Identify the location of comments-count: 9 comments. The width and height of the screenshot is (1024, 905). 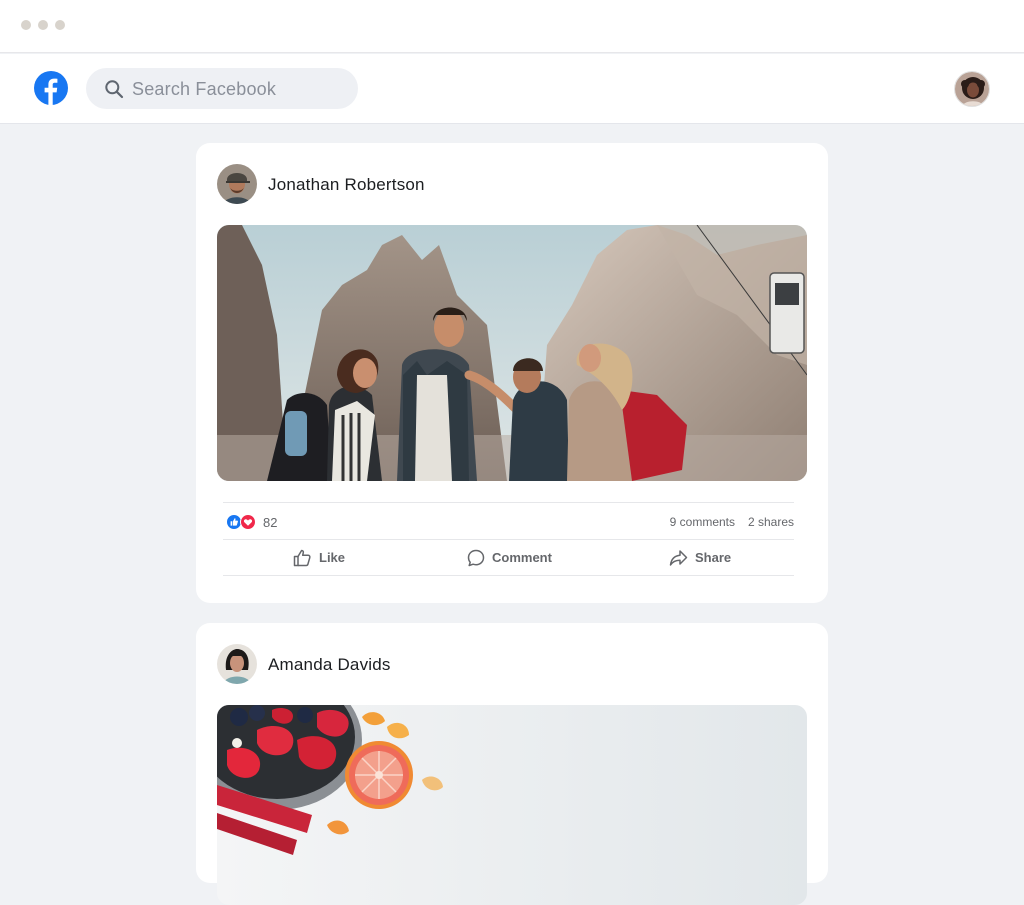
(702, 522).